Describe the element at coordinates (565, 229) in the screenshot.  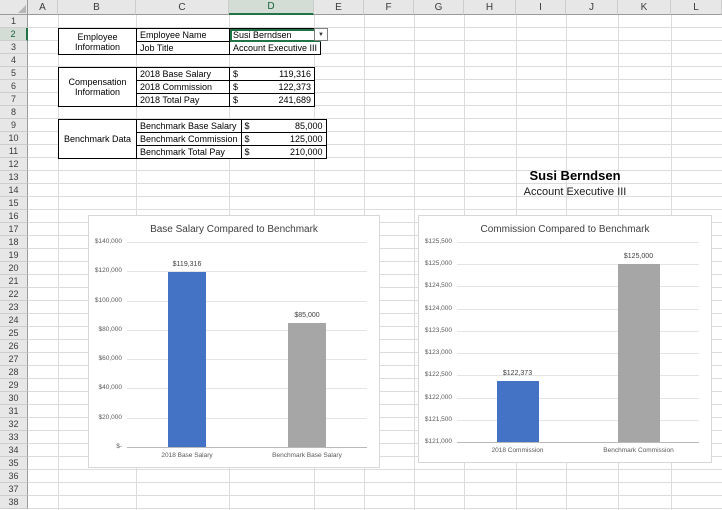
I see `chart-title: Commission Compared to Benchmark` at that location.